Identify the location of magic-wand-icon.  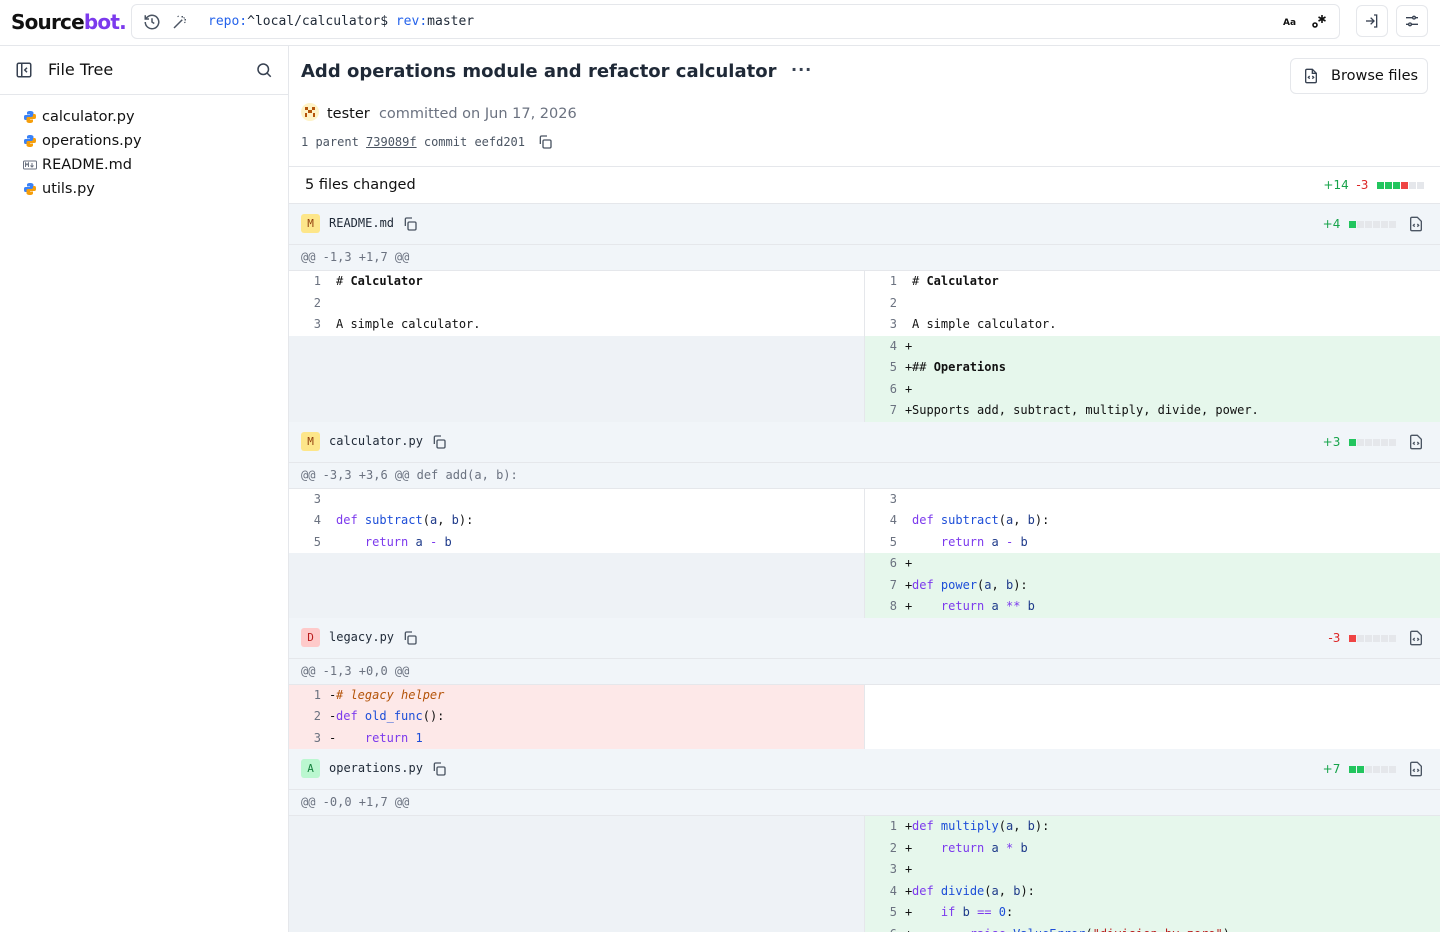
(180, 22).